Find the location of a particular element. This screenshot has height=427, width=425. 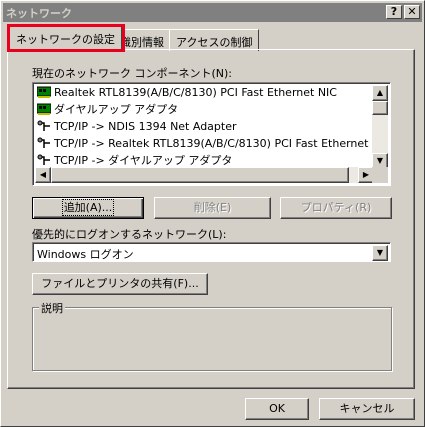

ok-button: OK is located at coordinates (277, 409).